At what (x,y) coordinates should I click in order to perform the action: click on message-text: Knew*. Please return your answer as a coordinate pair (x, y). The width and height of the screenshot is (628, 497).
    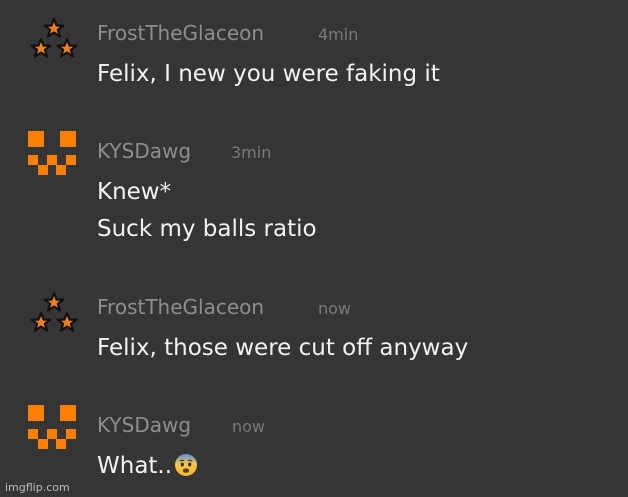
    Looking at the image, I should click on (134, 192).